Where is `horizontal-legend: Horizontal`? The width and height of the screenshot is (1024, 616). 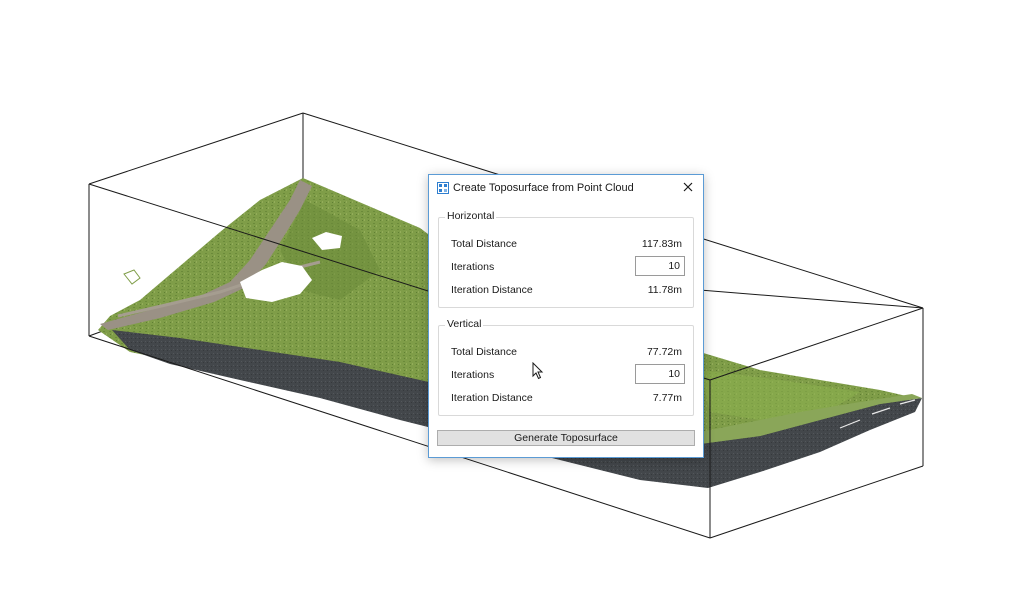 horizontal-legend: Horizontal is located at coordinates (471, 216).